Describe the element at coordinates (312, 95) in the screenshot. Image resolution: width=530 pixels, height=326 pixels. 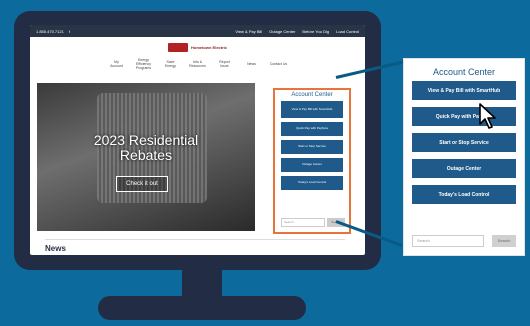
I see `account-center-title: Account Center` at that location.